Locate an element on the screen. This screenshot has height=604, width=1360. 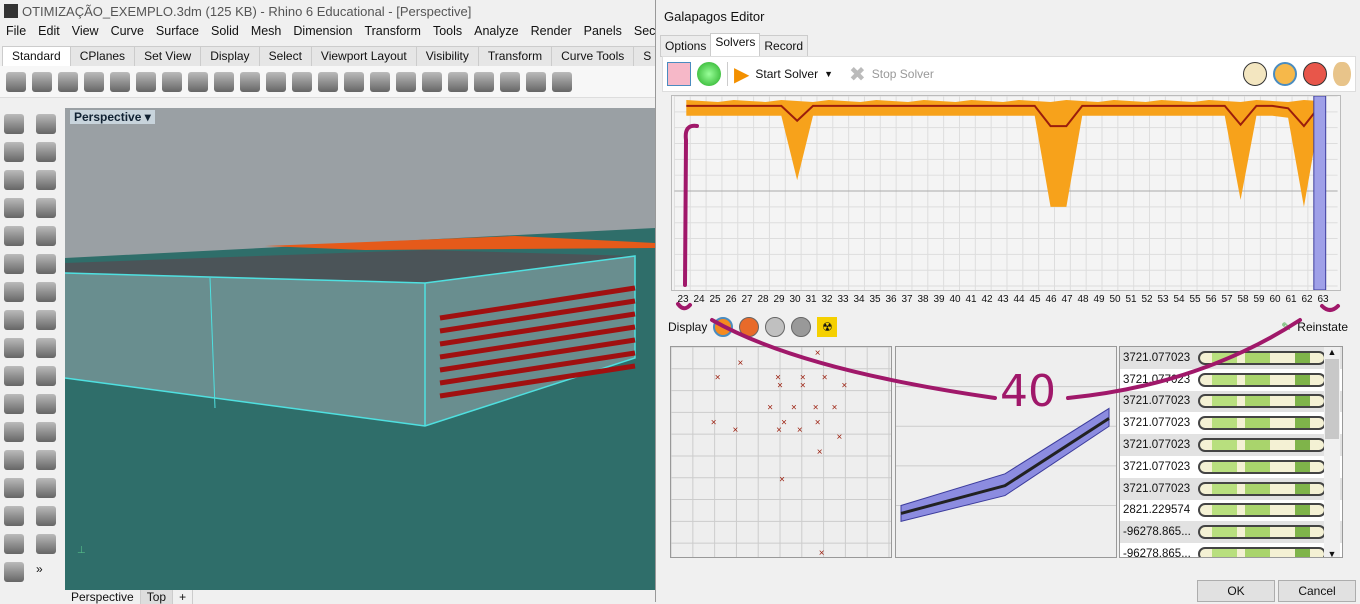
evolutionary-solver-icon is located at coordinates (679, 74).